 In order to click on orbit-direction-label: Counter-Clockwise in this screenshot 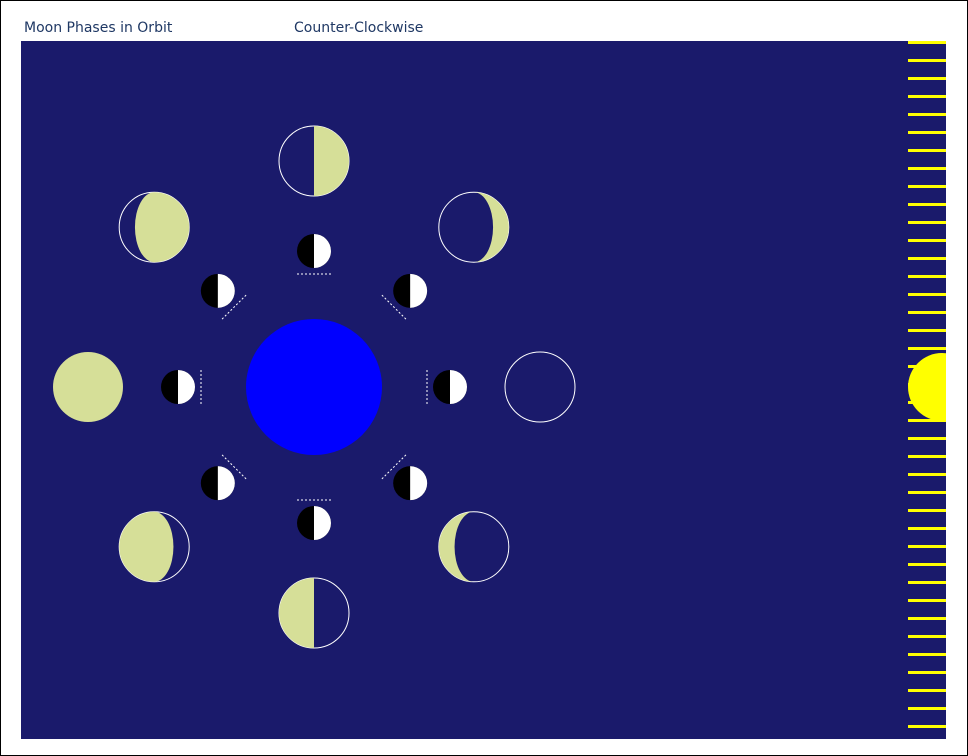, I will do `click(359, 28)`.